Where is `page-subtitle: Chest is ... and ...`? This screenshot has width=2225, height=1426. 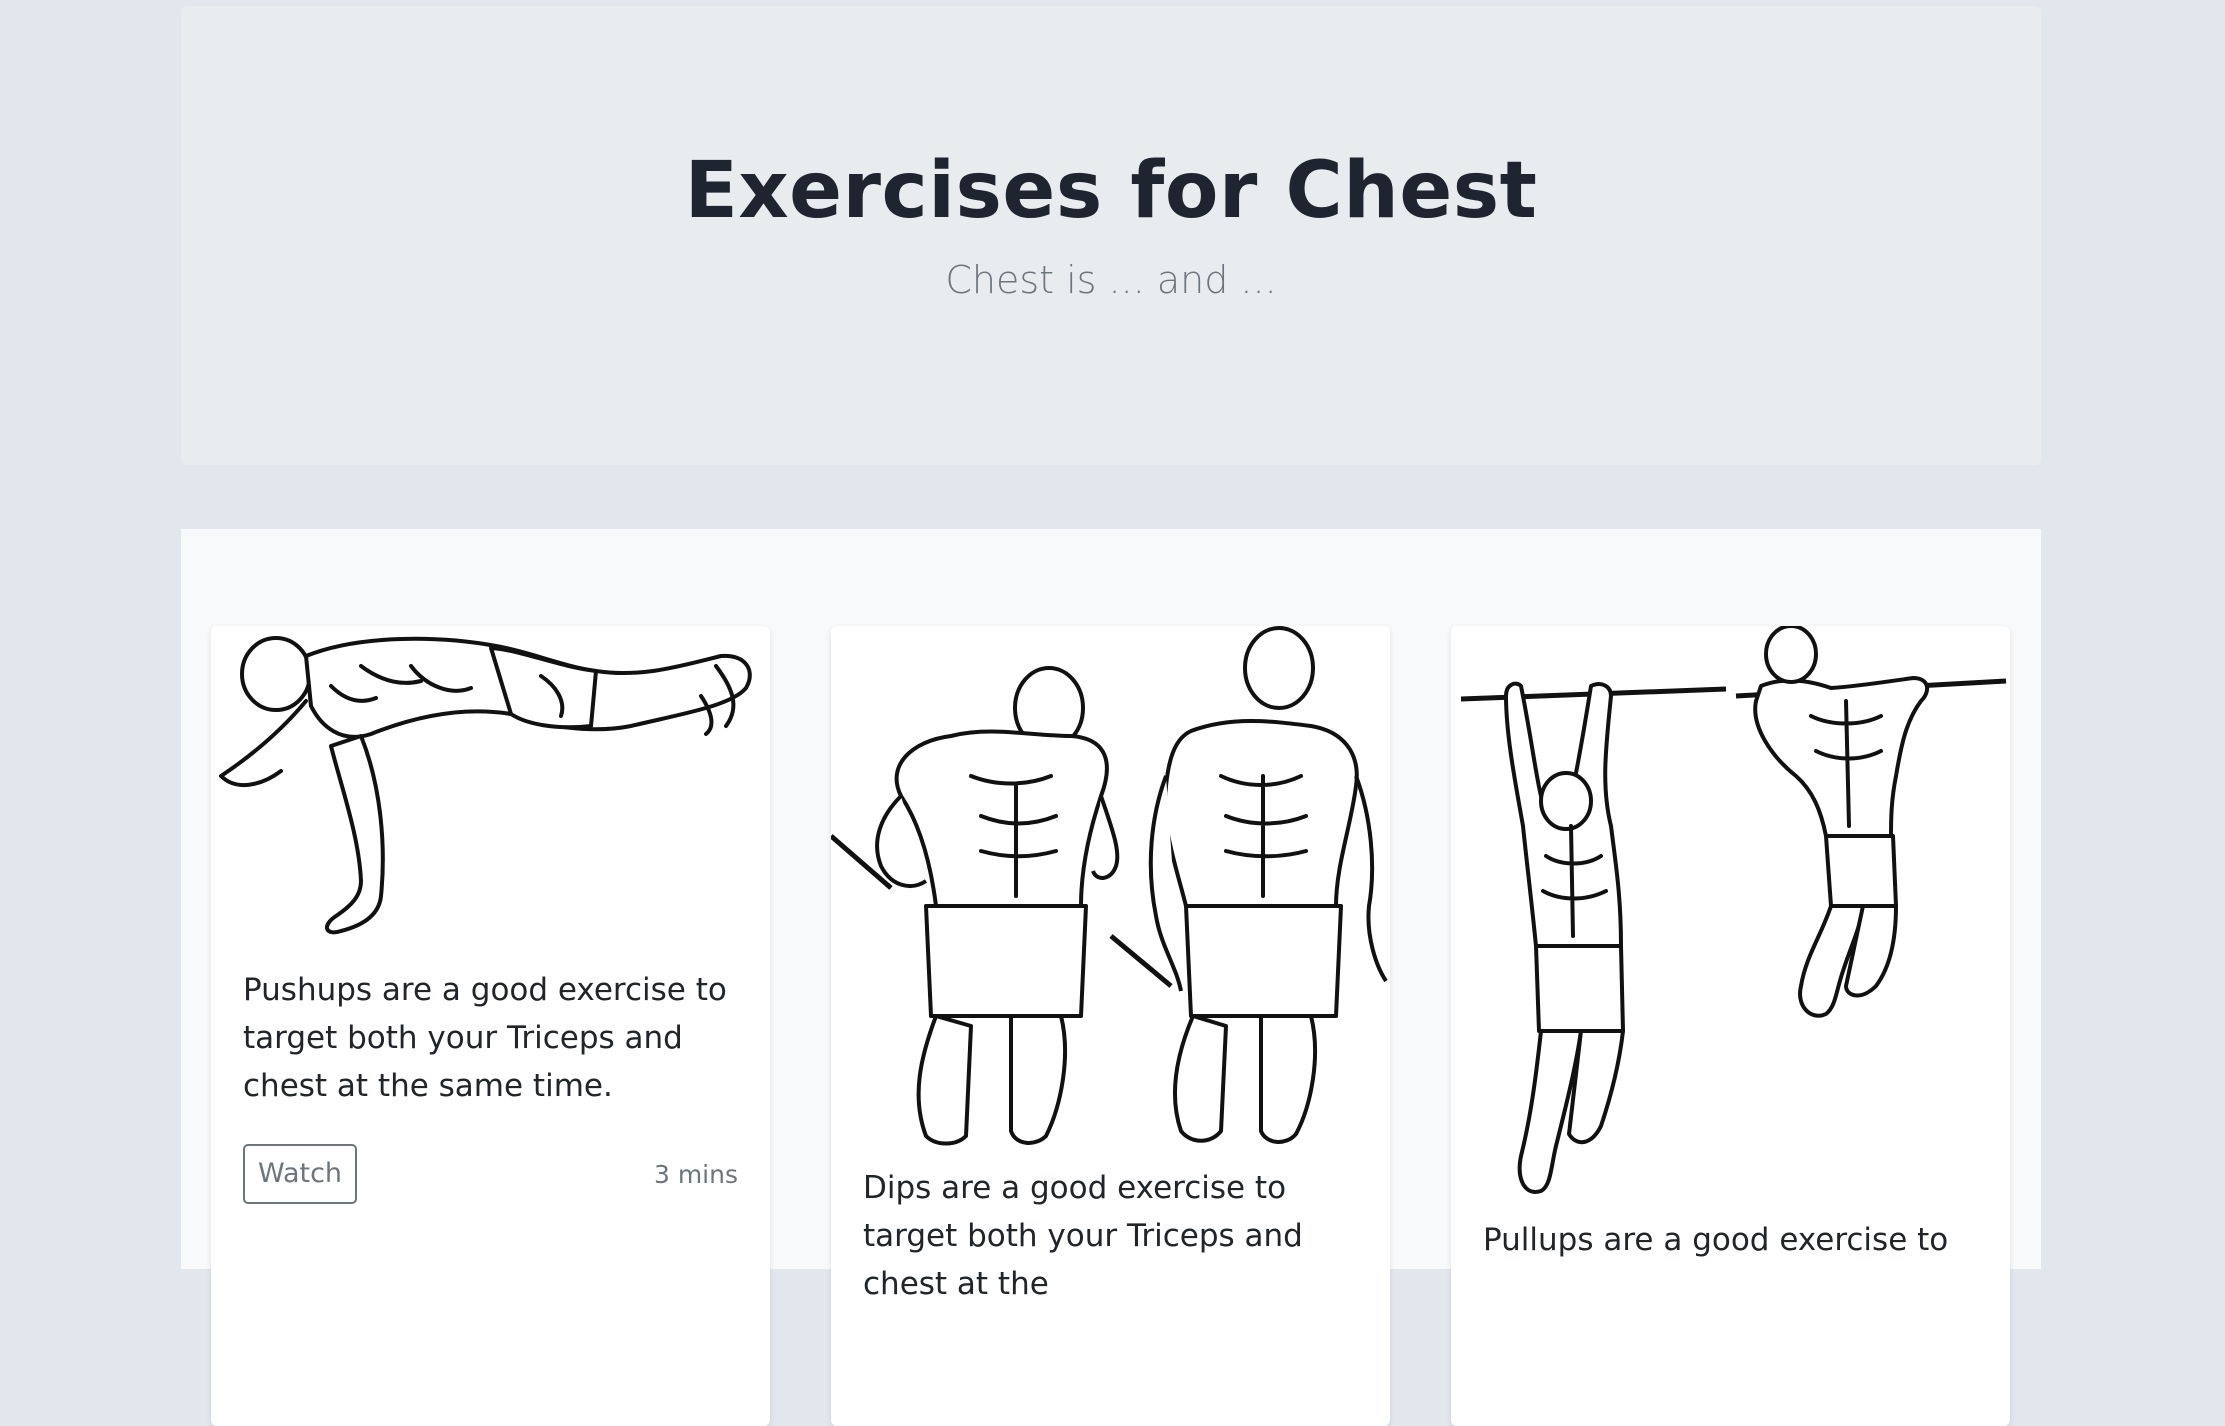
page-subtitle: Chest is ... and ... is located at coordinates (1111, 280).